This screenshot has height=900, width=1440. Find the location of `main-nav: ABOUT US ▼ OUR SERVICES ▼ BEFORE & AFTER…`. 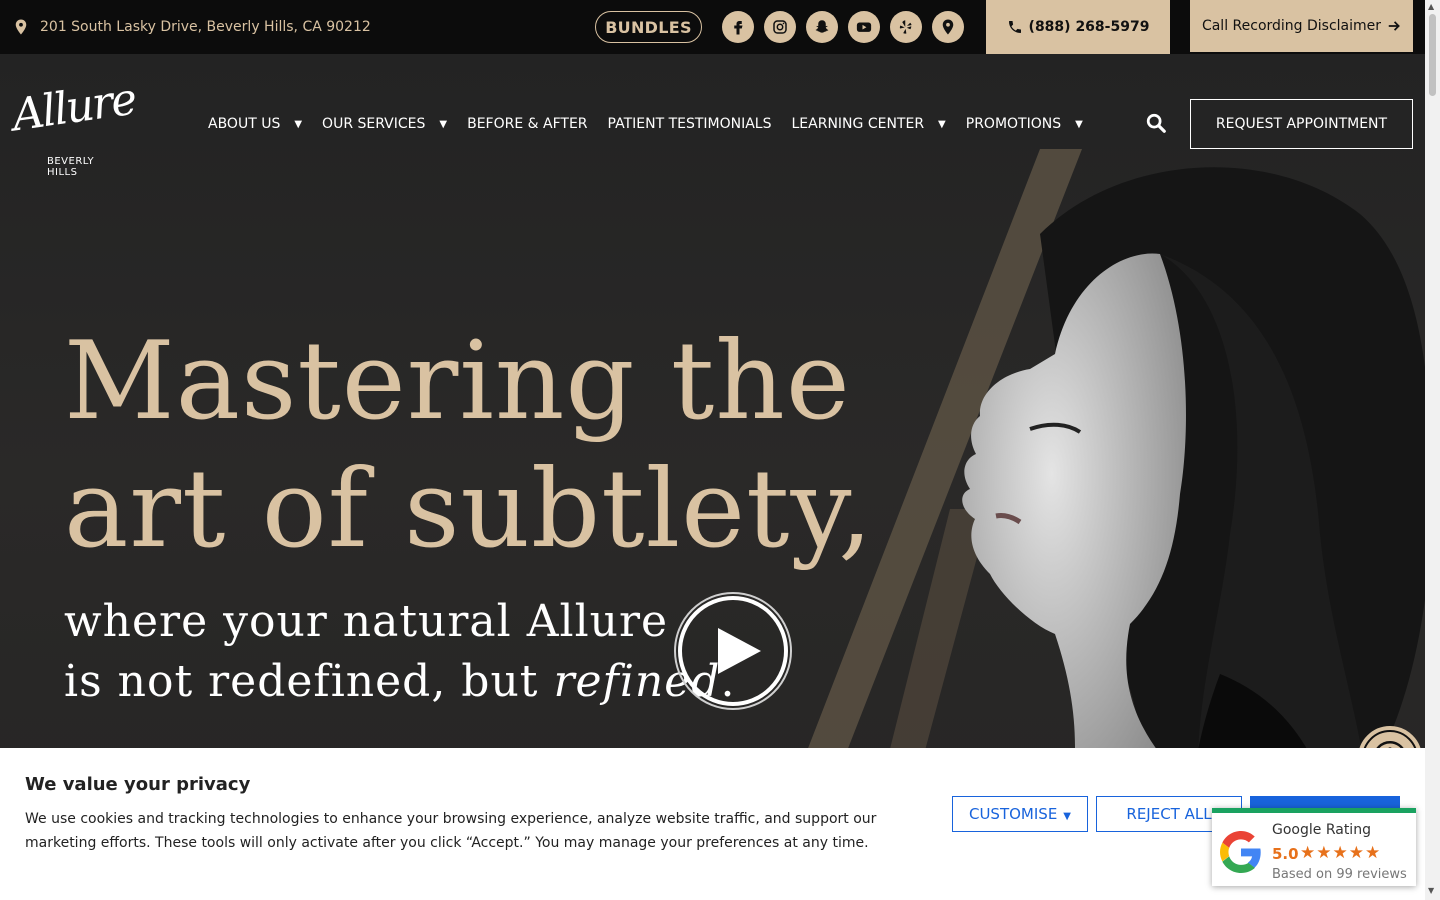

main-nav: ABOUT US ▼ OUR SERVICES ▼ BEFORE & AFTER… is located at coordinates (655, 124).